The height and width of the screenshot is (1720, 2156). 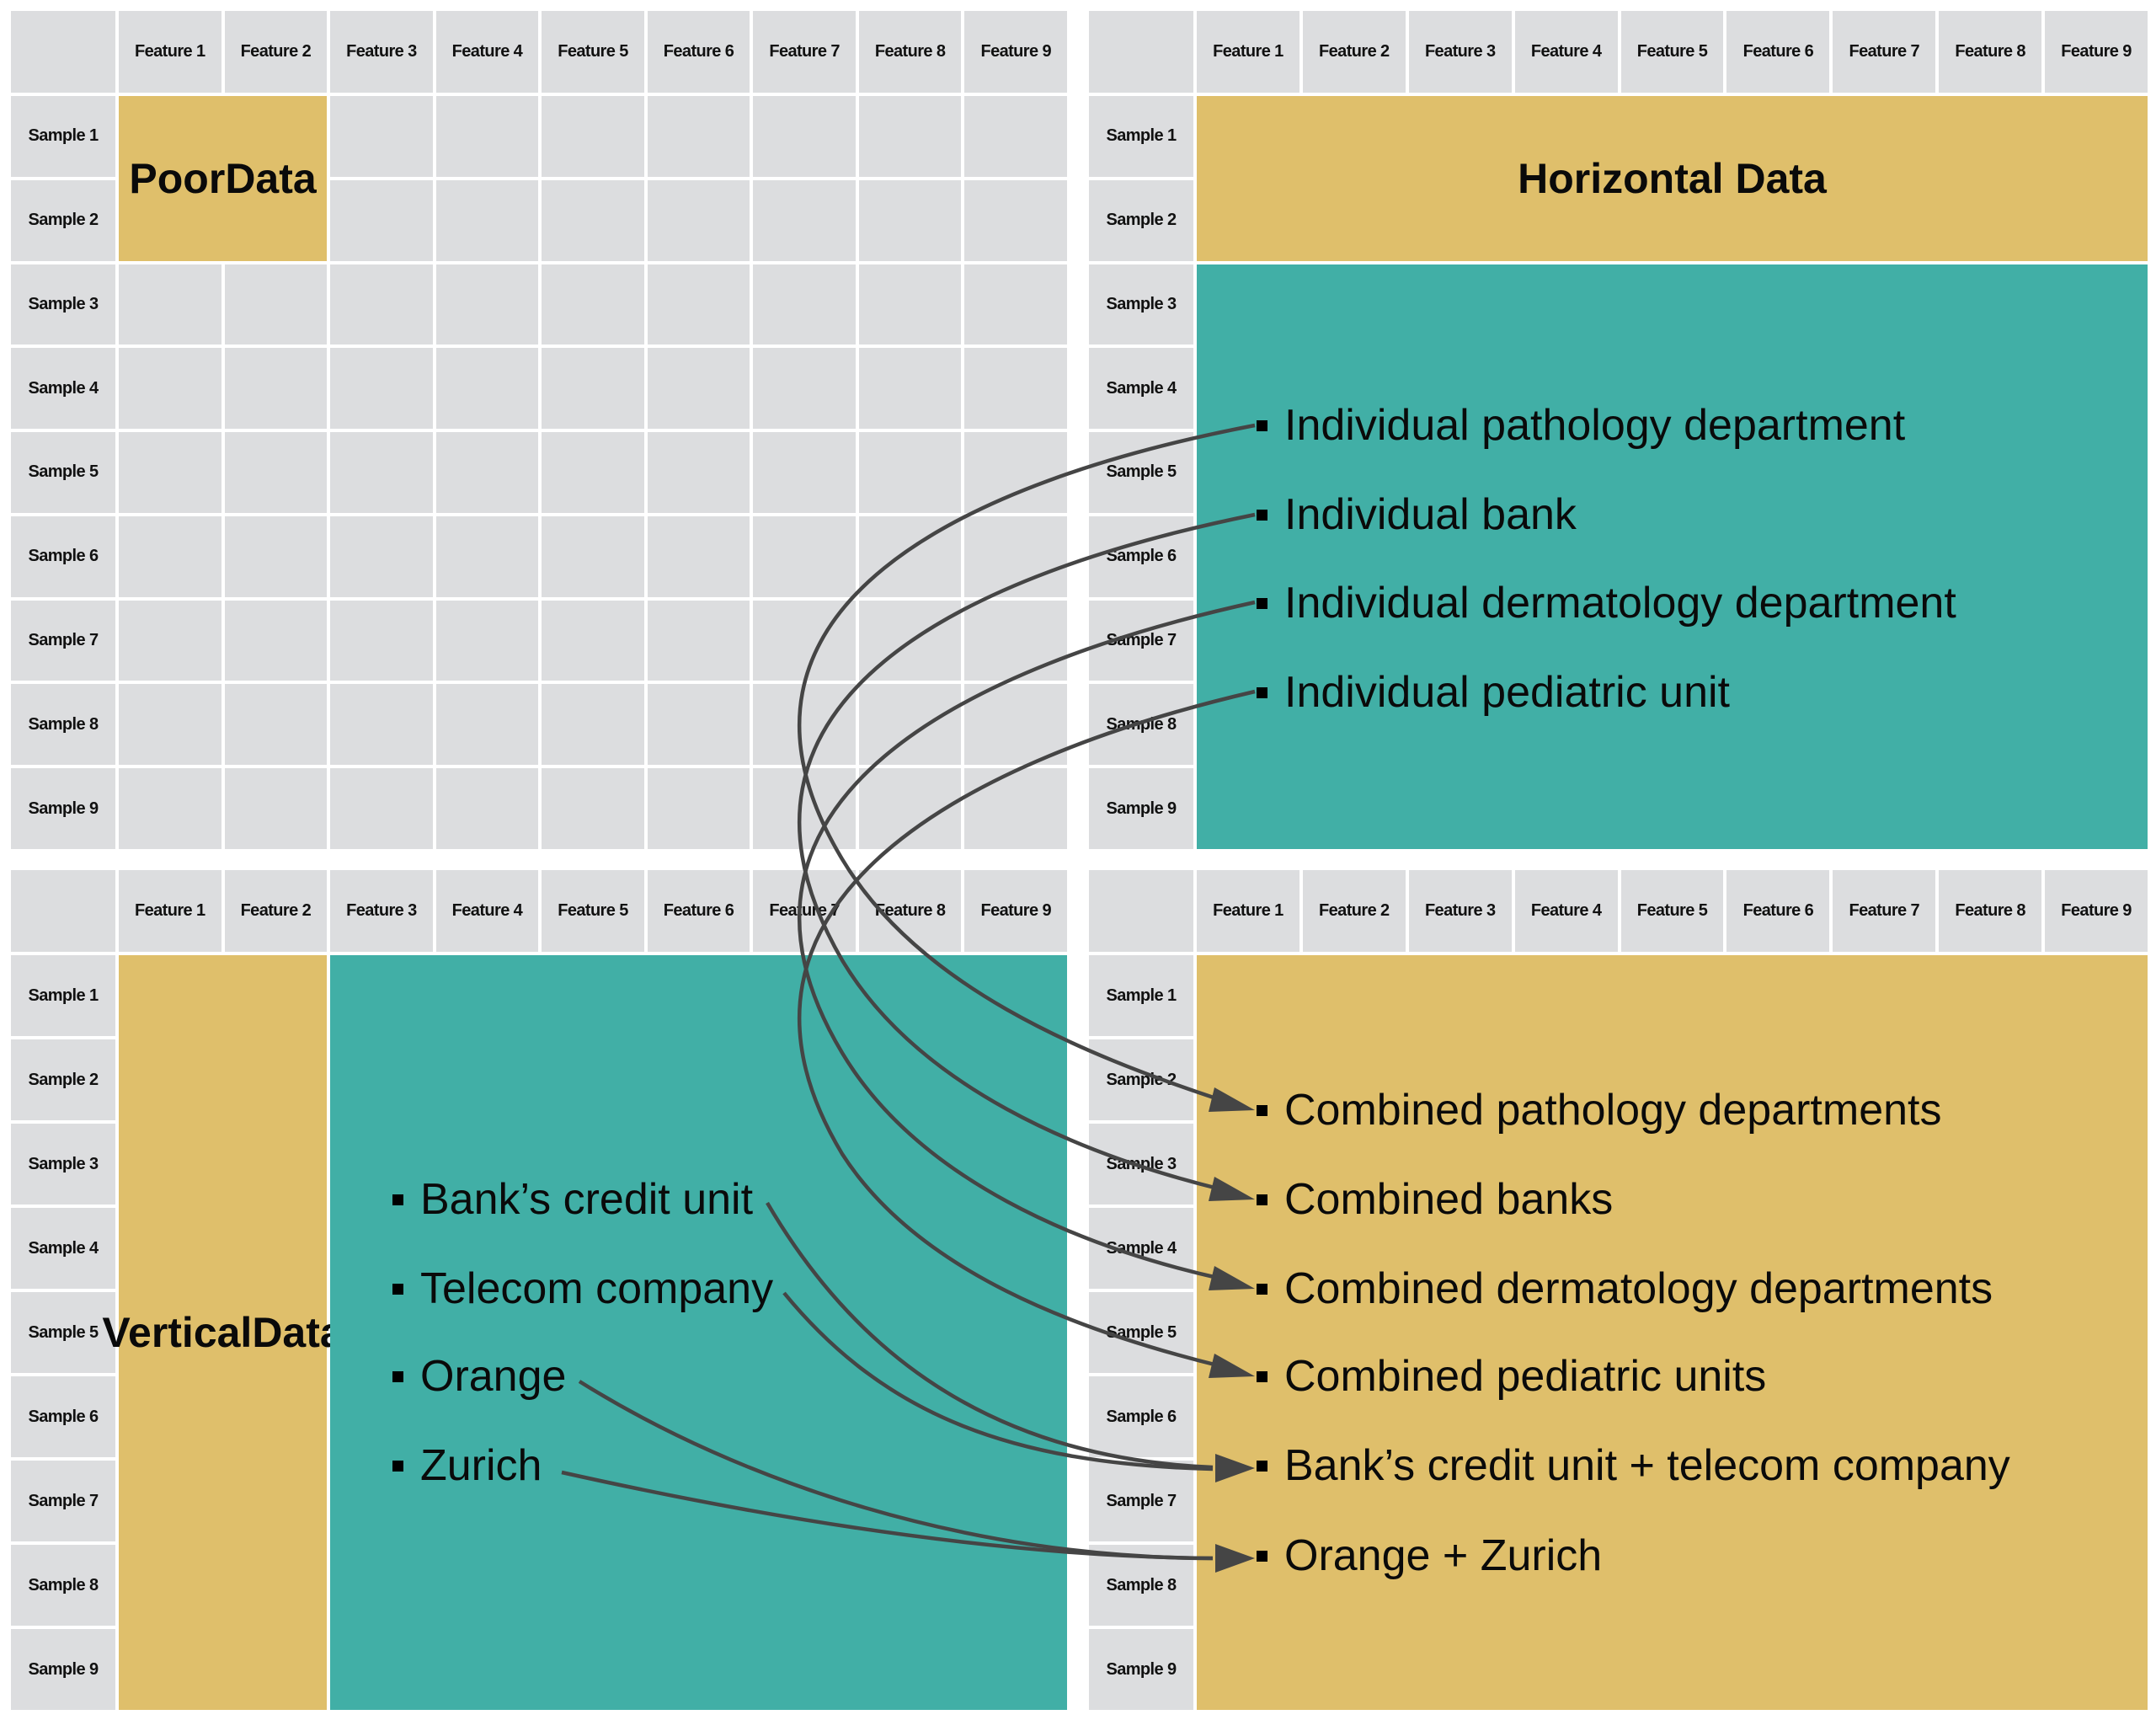 I want to click on list-item: Combined banks, so click(x=1435, y=1199).